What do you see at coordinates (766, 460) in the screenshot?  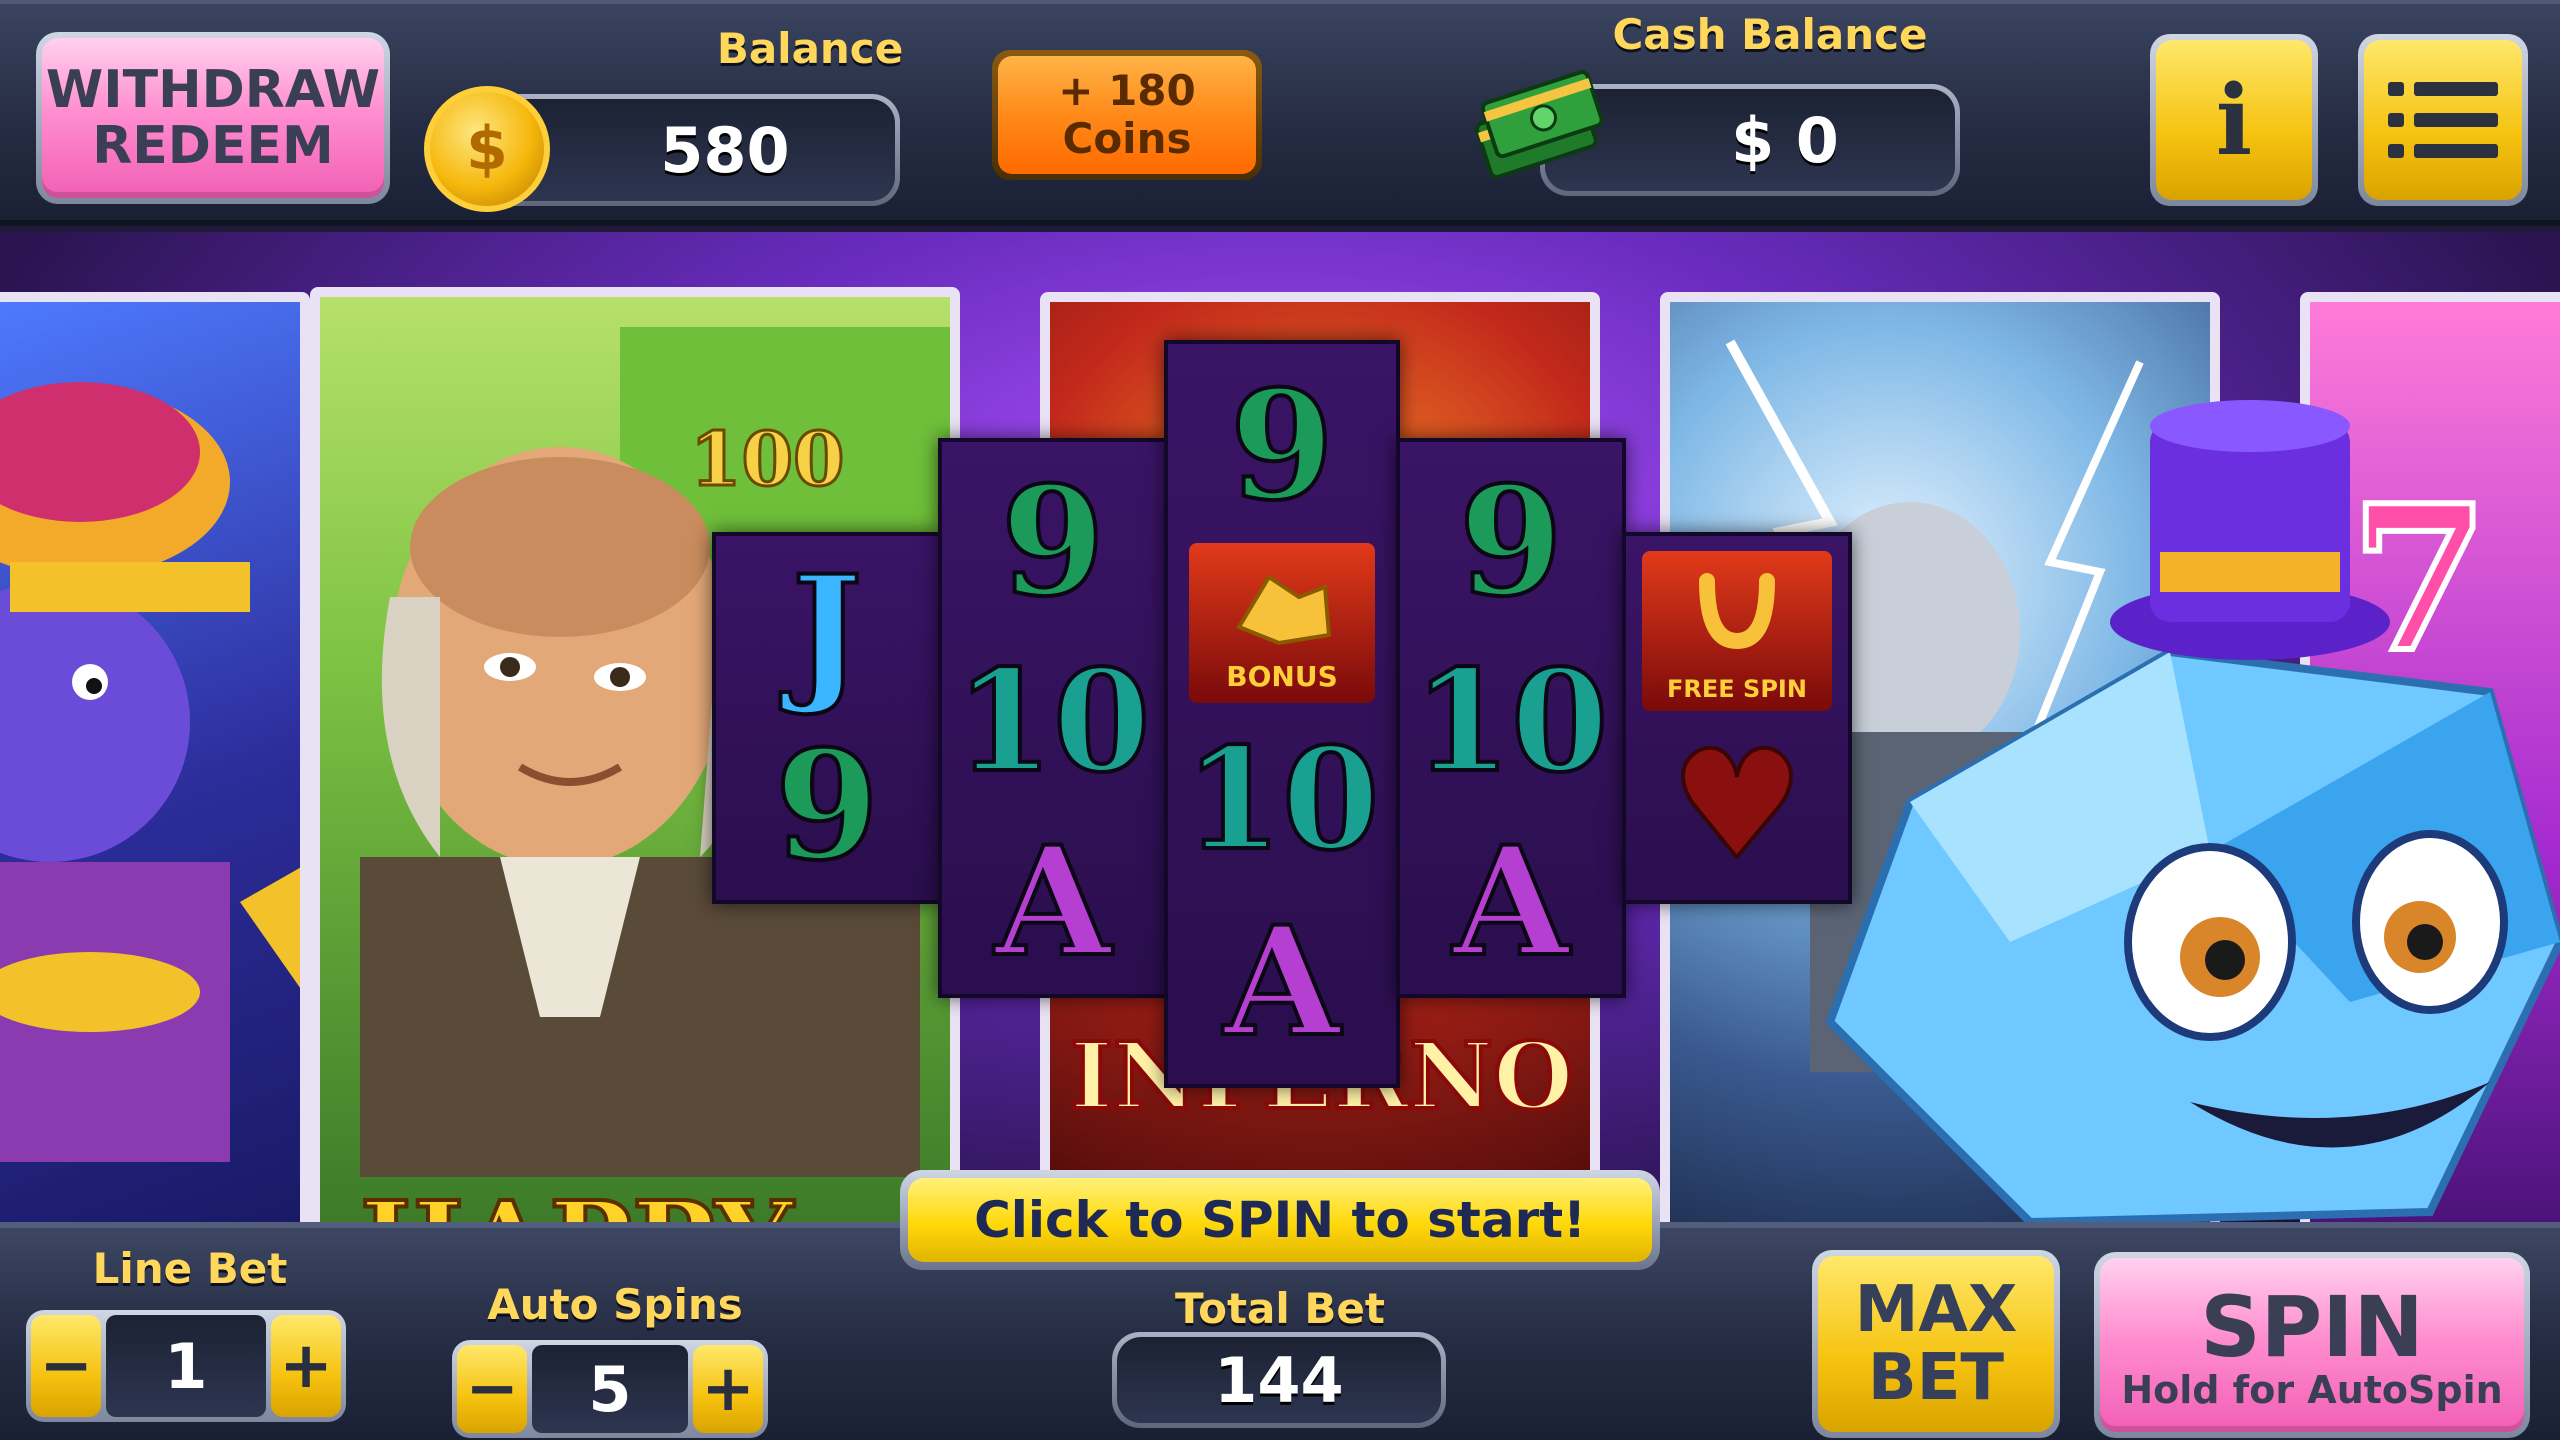 I see `bill-number: 100` at bounding box center [766, 460].